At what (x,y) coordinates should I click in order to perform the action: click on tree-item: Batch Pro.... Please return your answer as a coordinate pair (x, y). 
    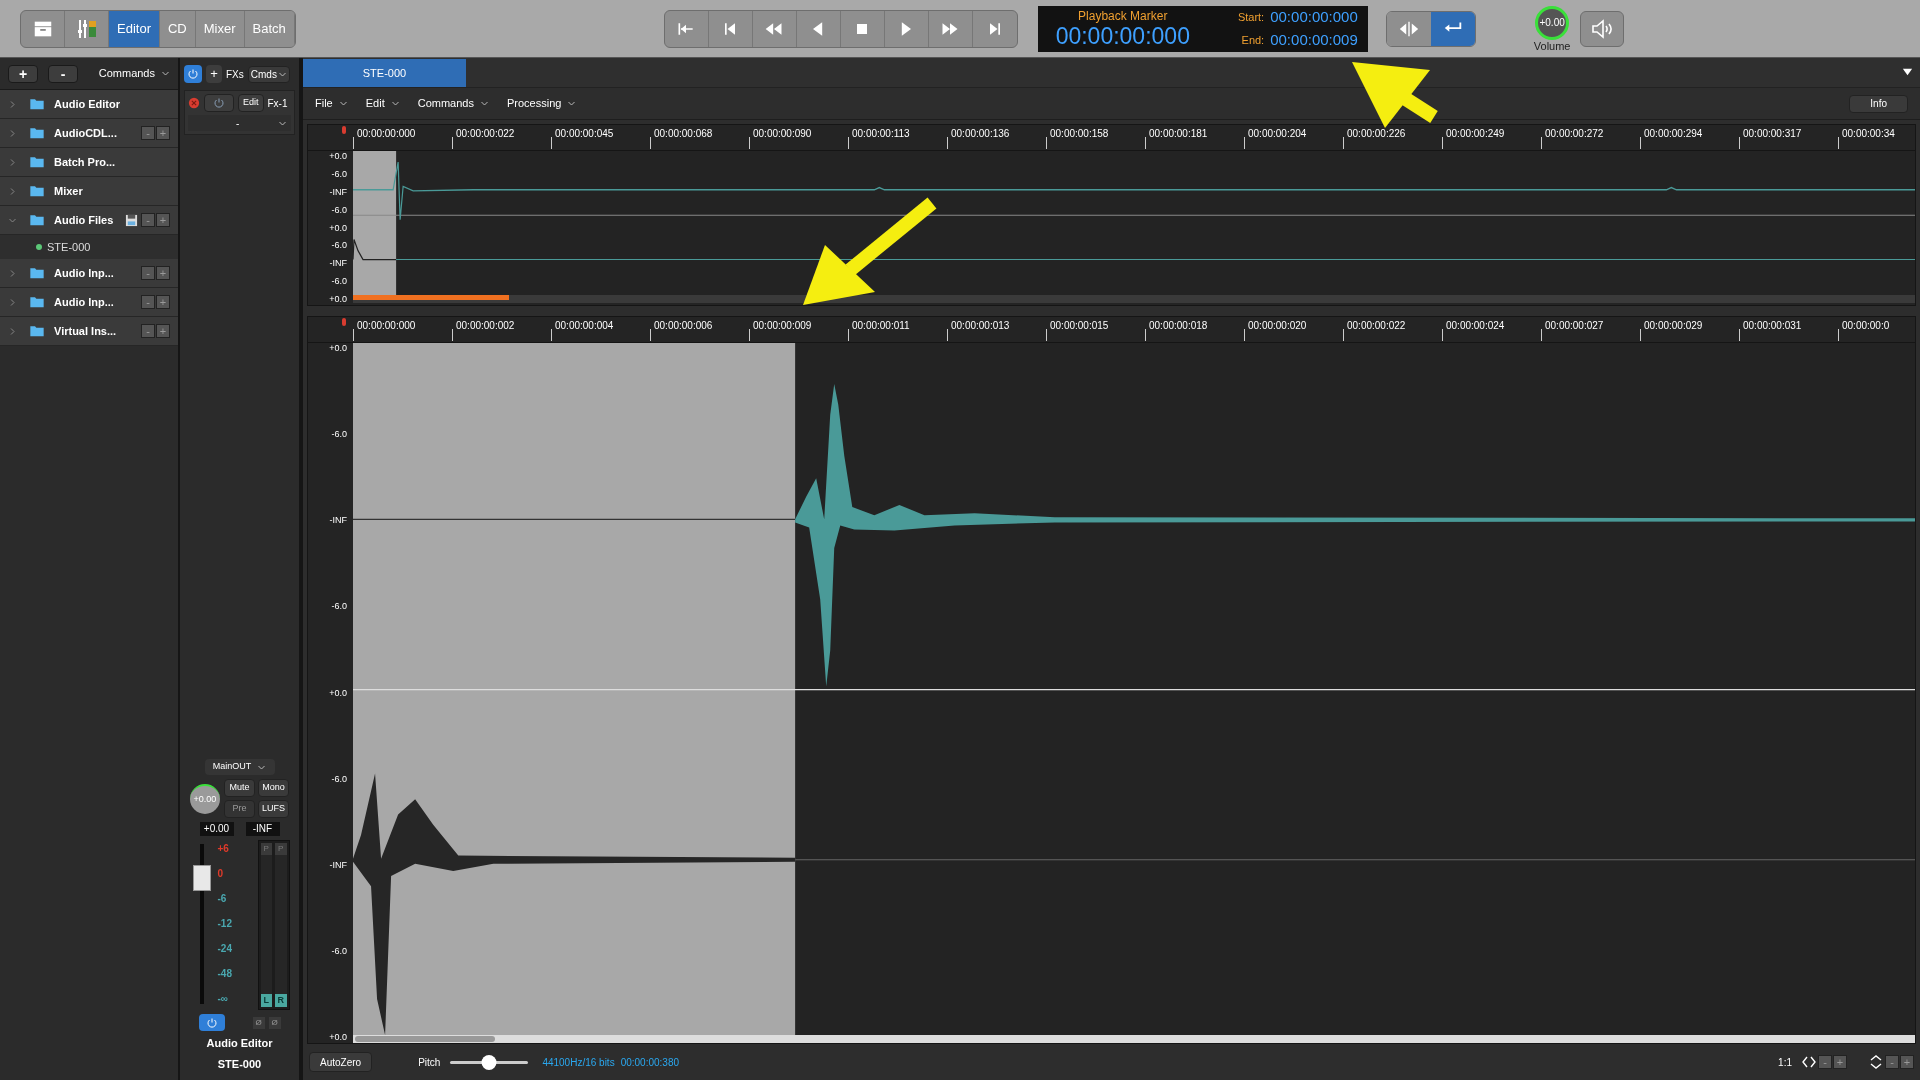
    Looking at the image, I should click on (89, 162).